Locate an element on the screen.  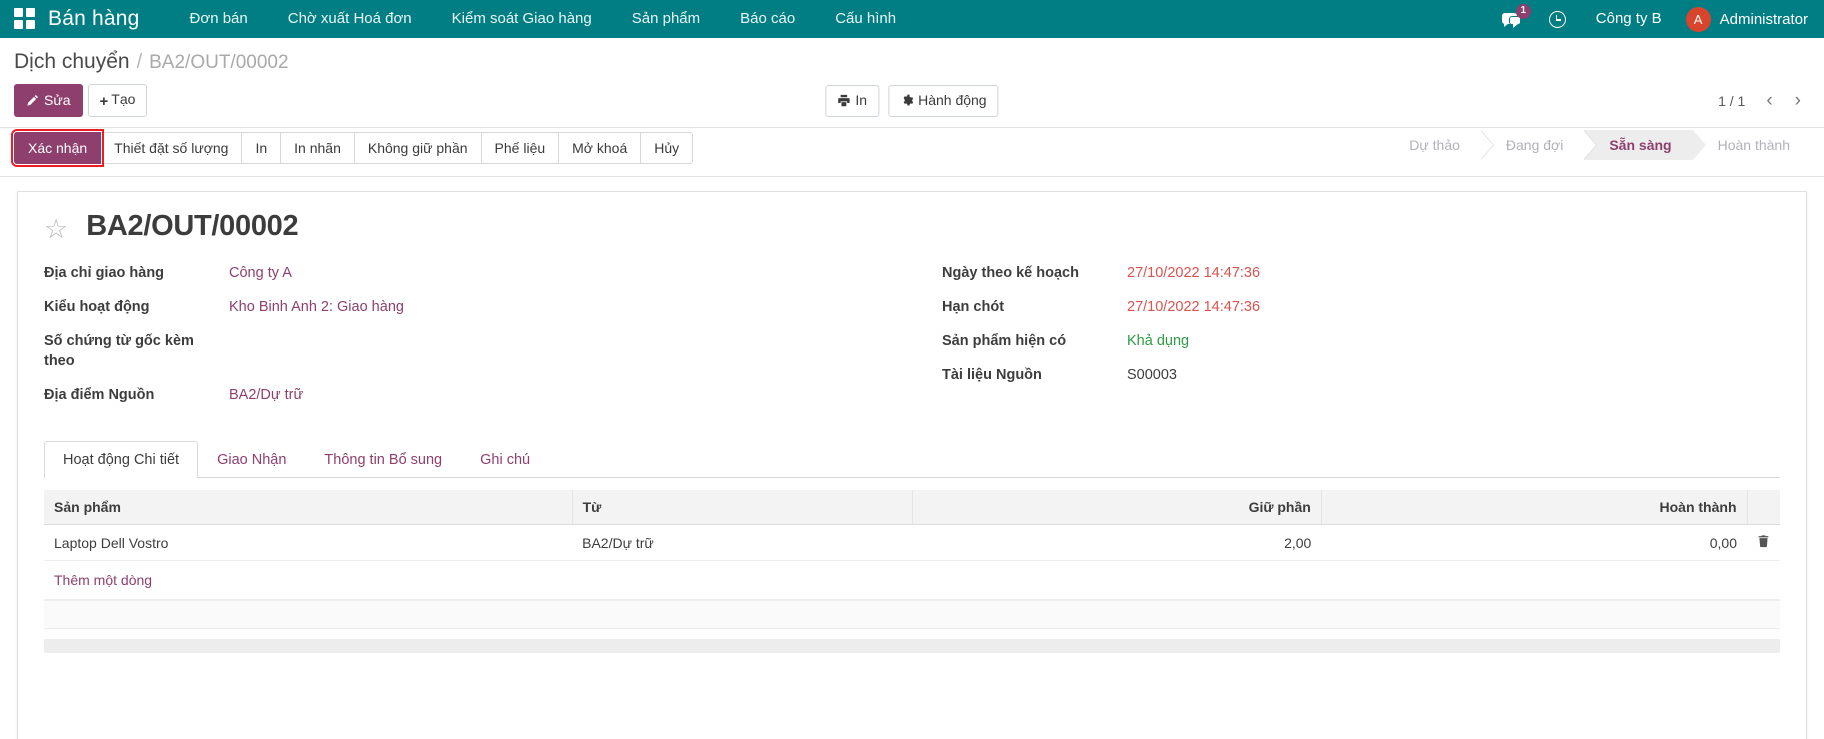
field-delivery-address-value: Công ty A is located at coordinates (555, 273).